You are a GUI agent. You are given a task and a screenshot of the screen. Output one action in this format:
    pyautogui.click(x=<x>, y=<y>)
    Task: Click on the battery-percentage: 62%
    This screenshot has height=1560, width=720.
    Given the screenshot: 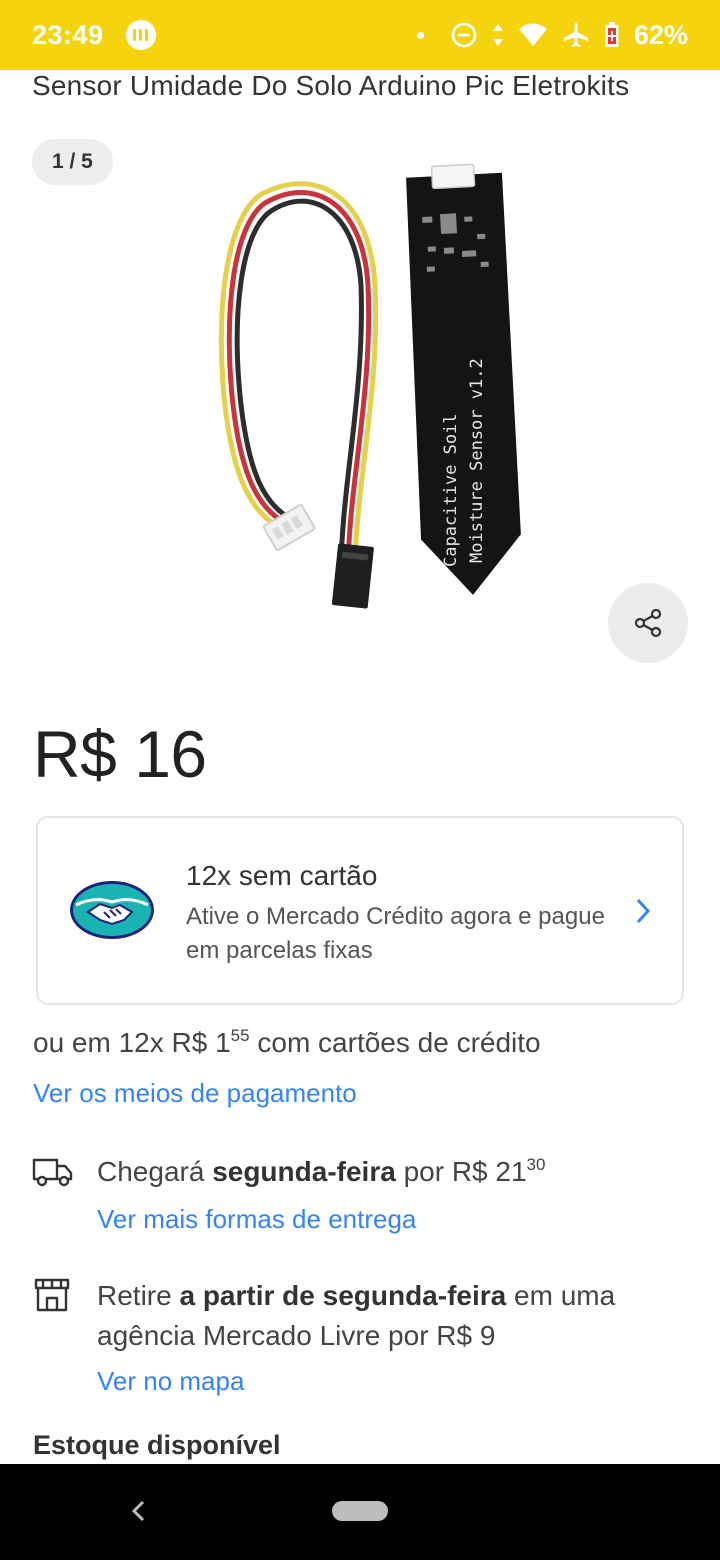 What is the action you would take?
    pyautogui.click(x=660, y=34)
    